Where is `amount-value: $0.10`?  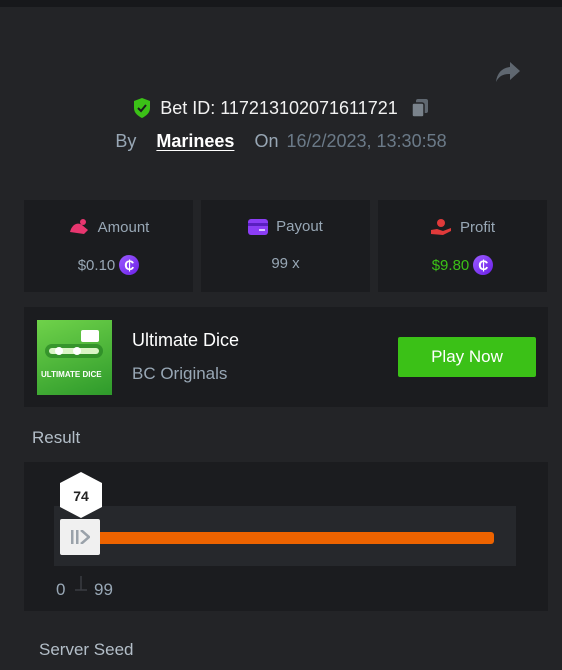 amount-value: $0.10 is located at coordinates (96, 265).